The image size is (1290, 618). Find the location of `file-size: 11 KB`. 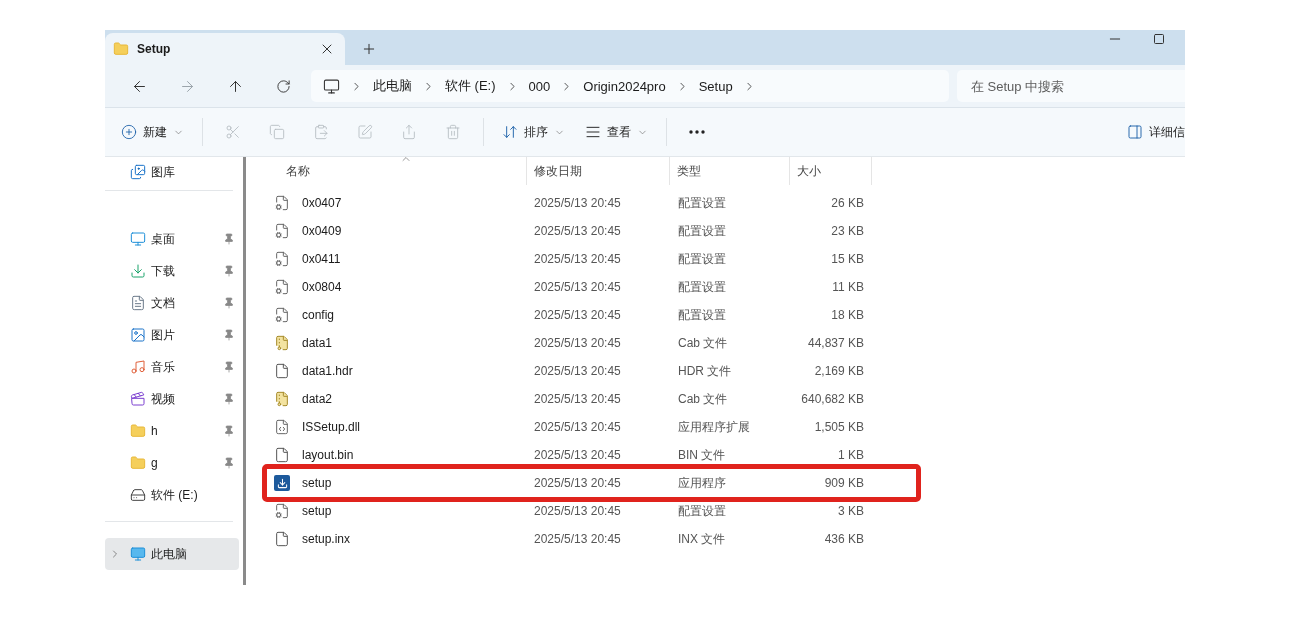

file-size: 11 KB is located at coordinates (848, 287).